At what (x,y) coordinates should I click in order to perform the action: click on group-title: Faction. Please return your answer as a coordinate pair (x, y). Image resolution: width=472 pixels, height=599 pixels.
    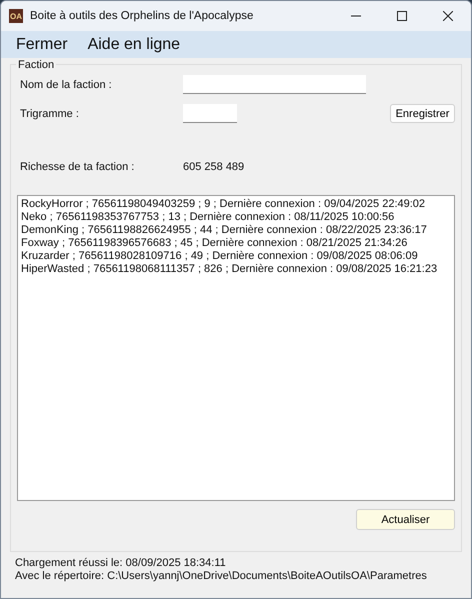
    Looking at the image, I should click on (36, 65).